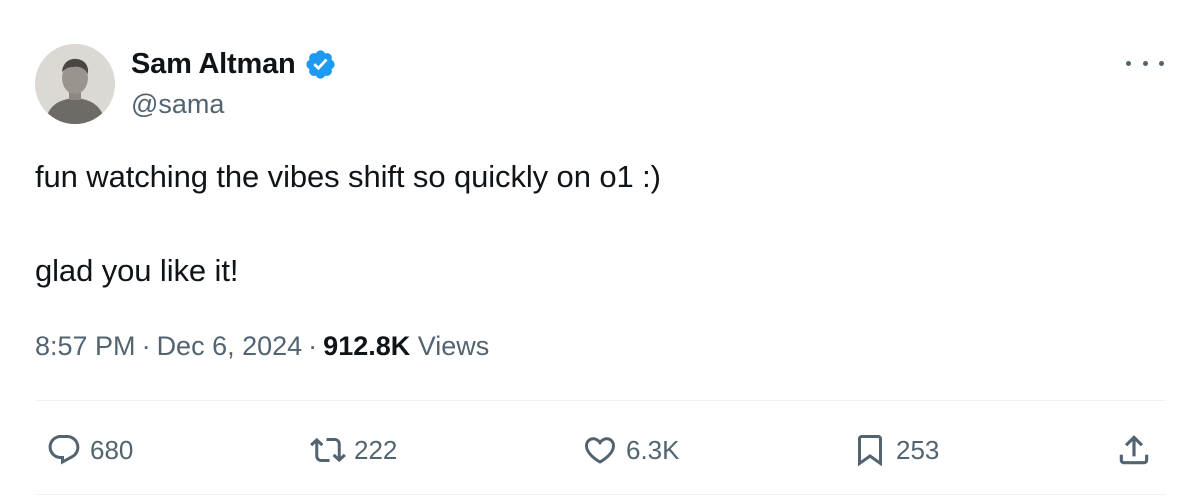  Describe the element at coordinates (112, 449) in the screenshot. I see `reply-count: 680` at that location.